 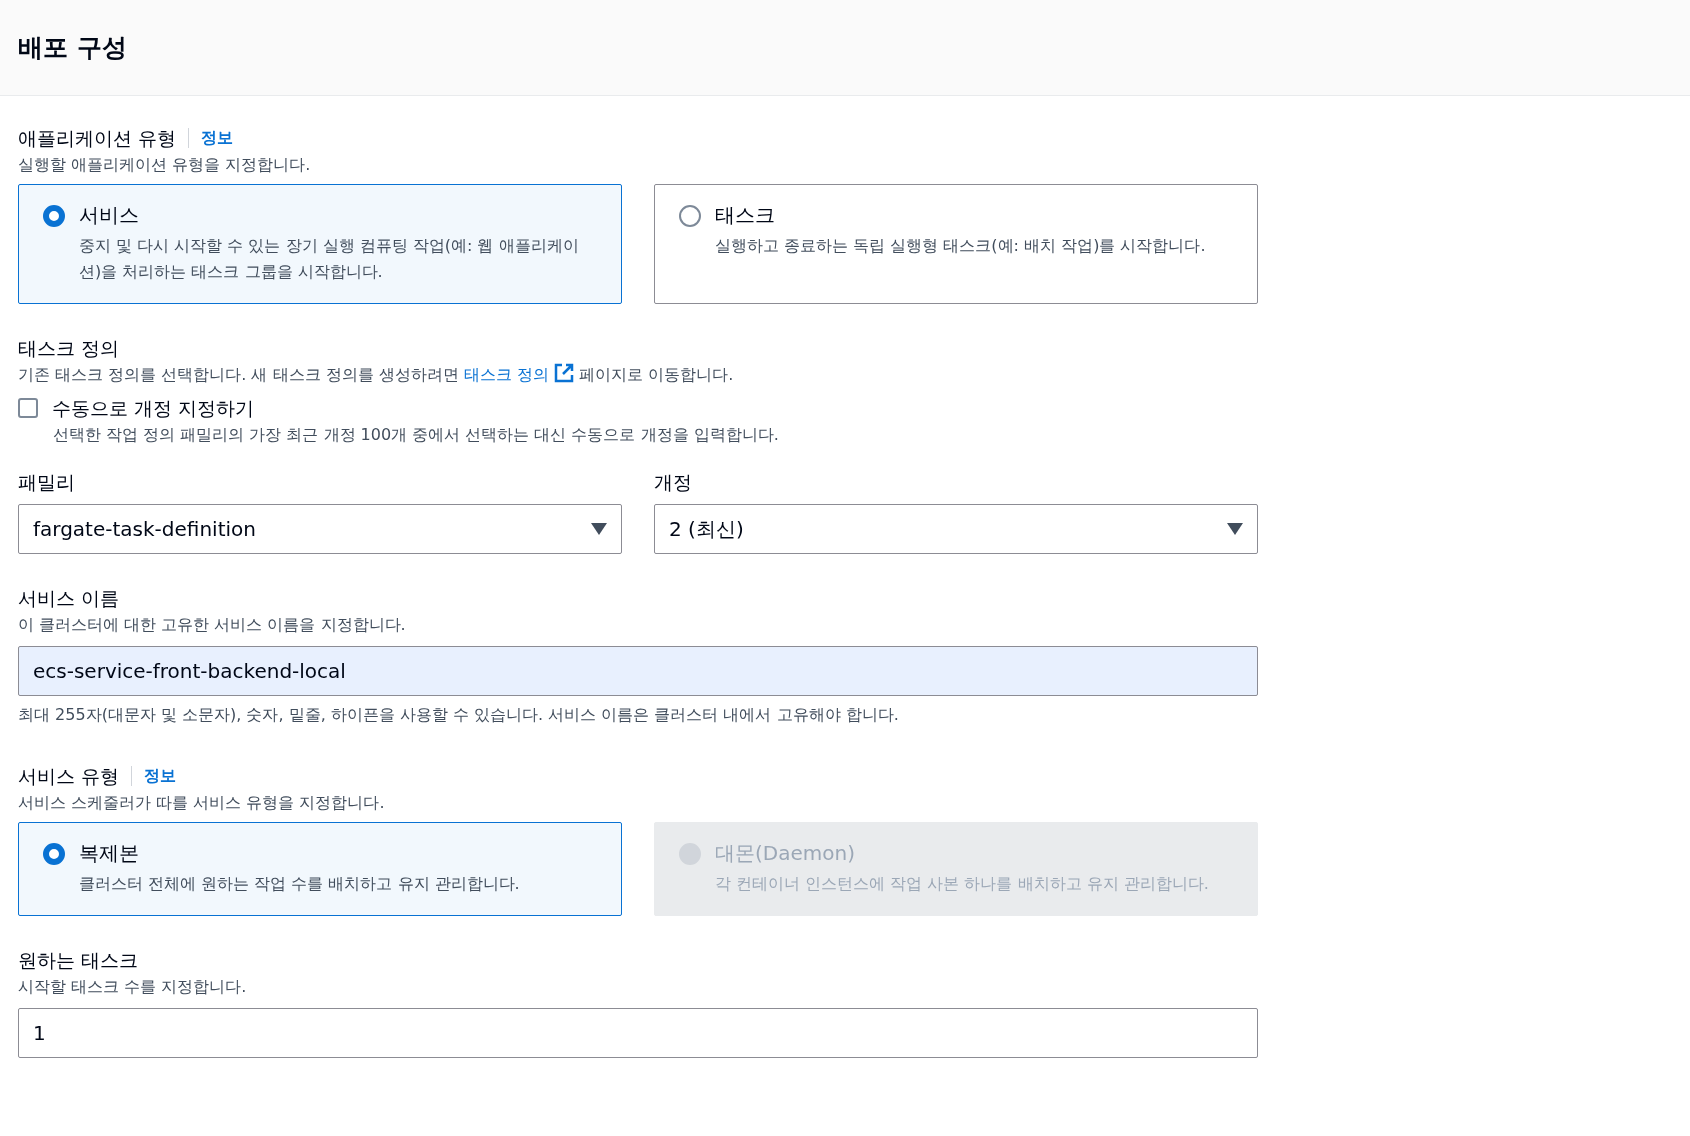 I want to click on select-dropdown: 2 (최신), so click(x=956, y=529).